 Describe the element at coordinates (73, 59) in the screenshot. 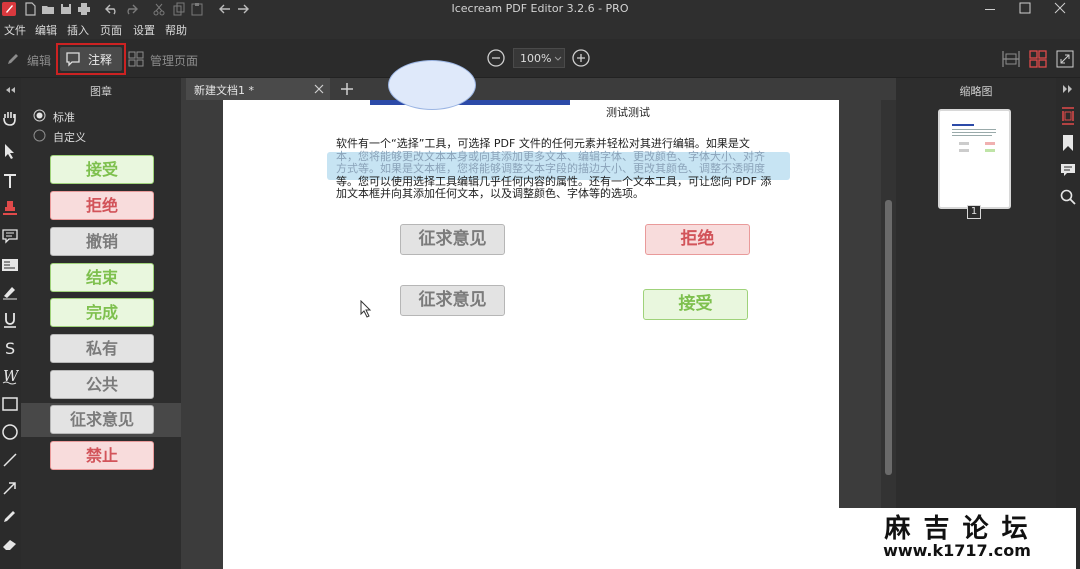

I see `comment-icon` at that location.